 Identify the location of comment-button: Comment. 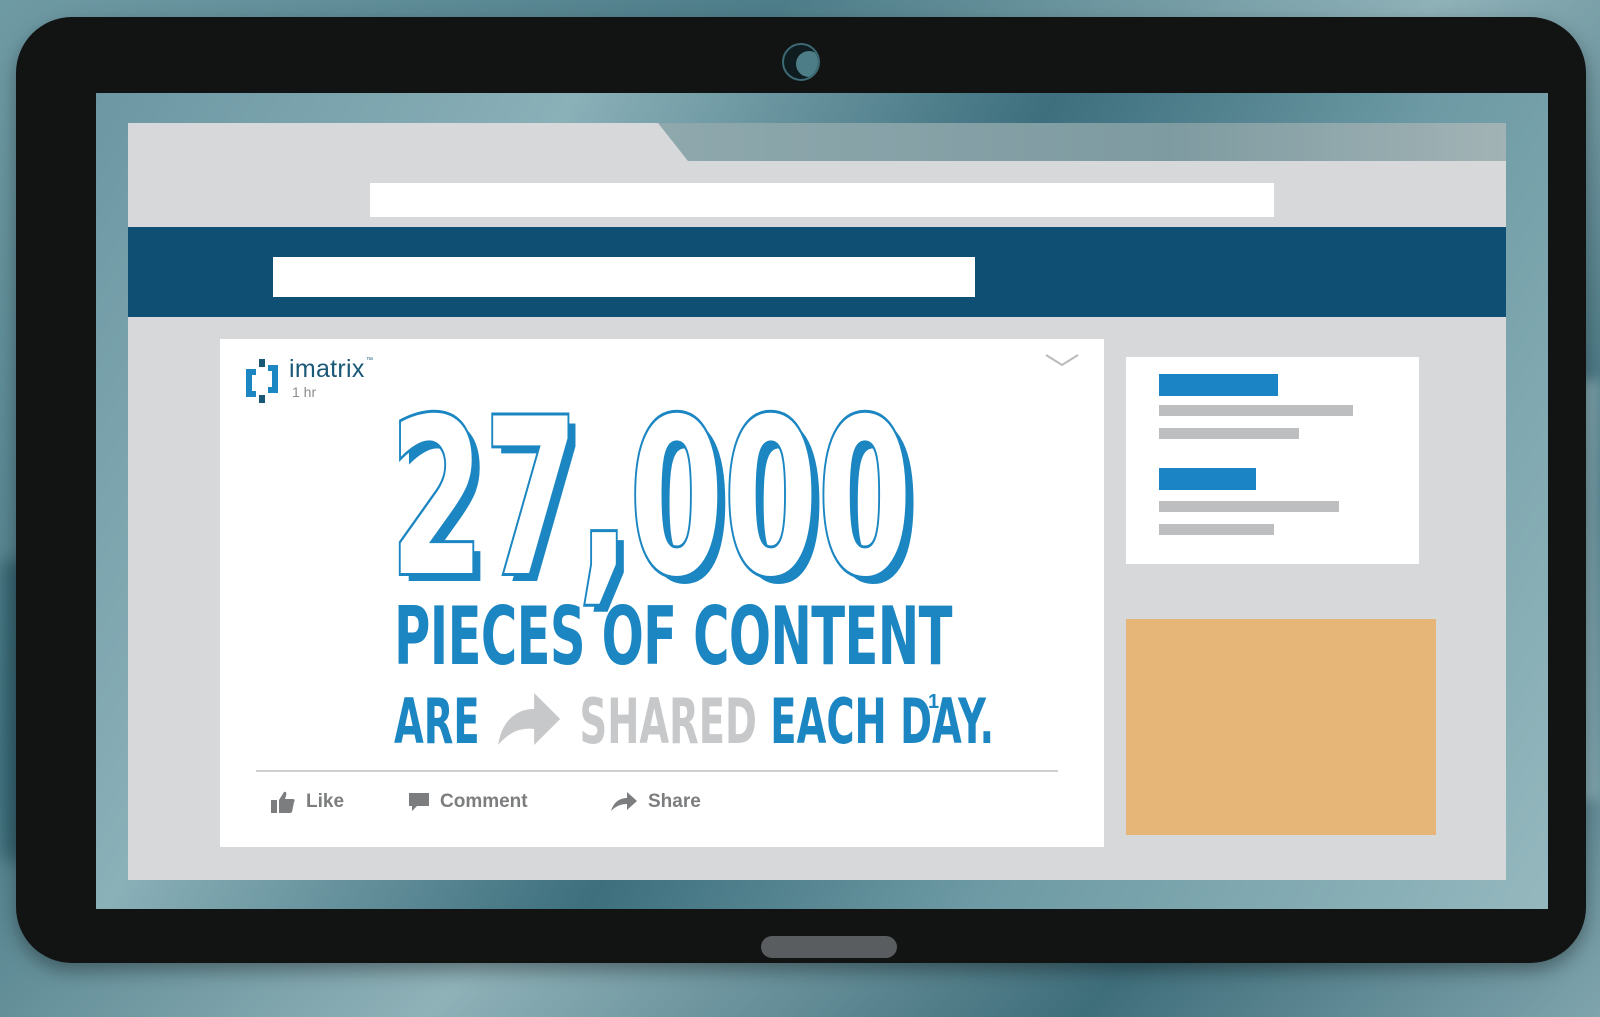
(468, 802).